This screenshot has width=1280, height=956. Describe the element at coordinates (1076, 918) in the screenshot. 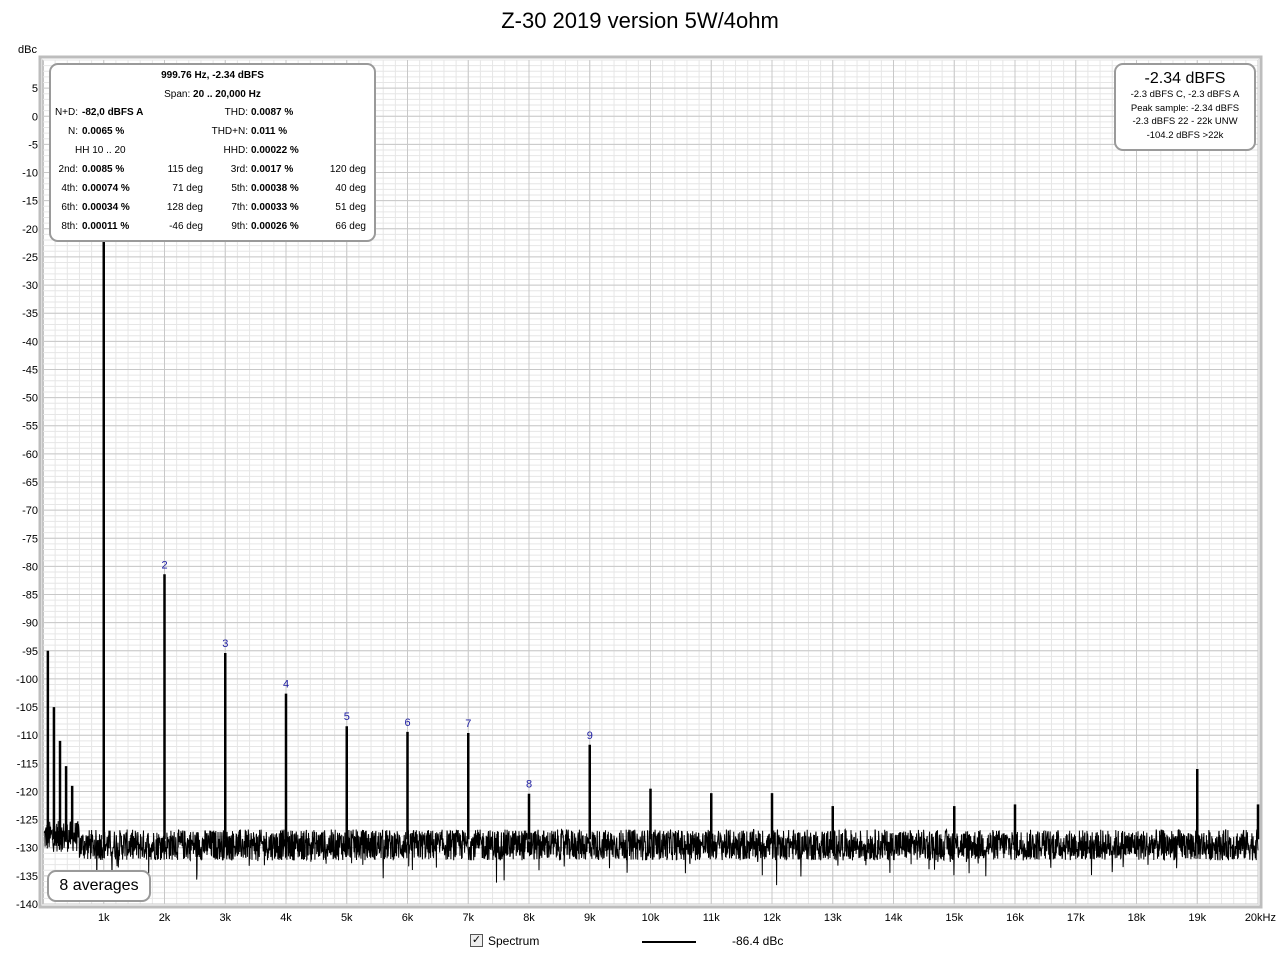

I see `x-tick-label: 17k` at that location.